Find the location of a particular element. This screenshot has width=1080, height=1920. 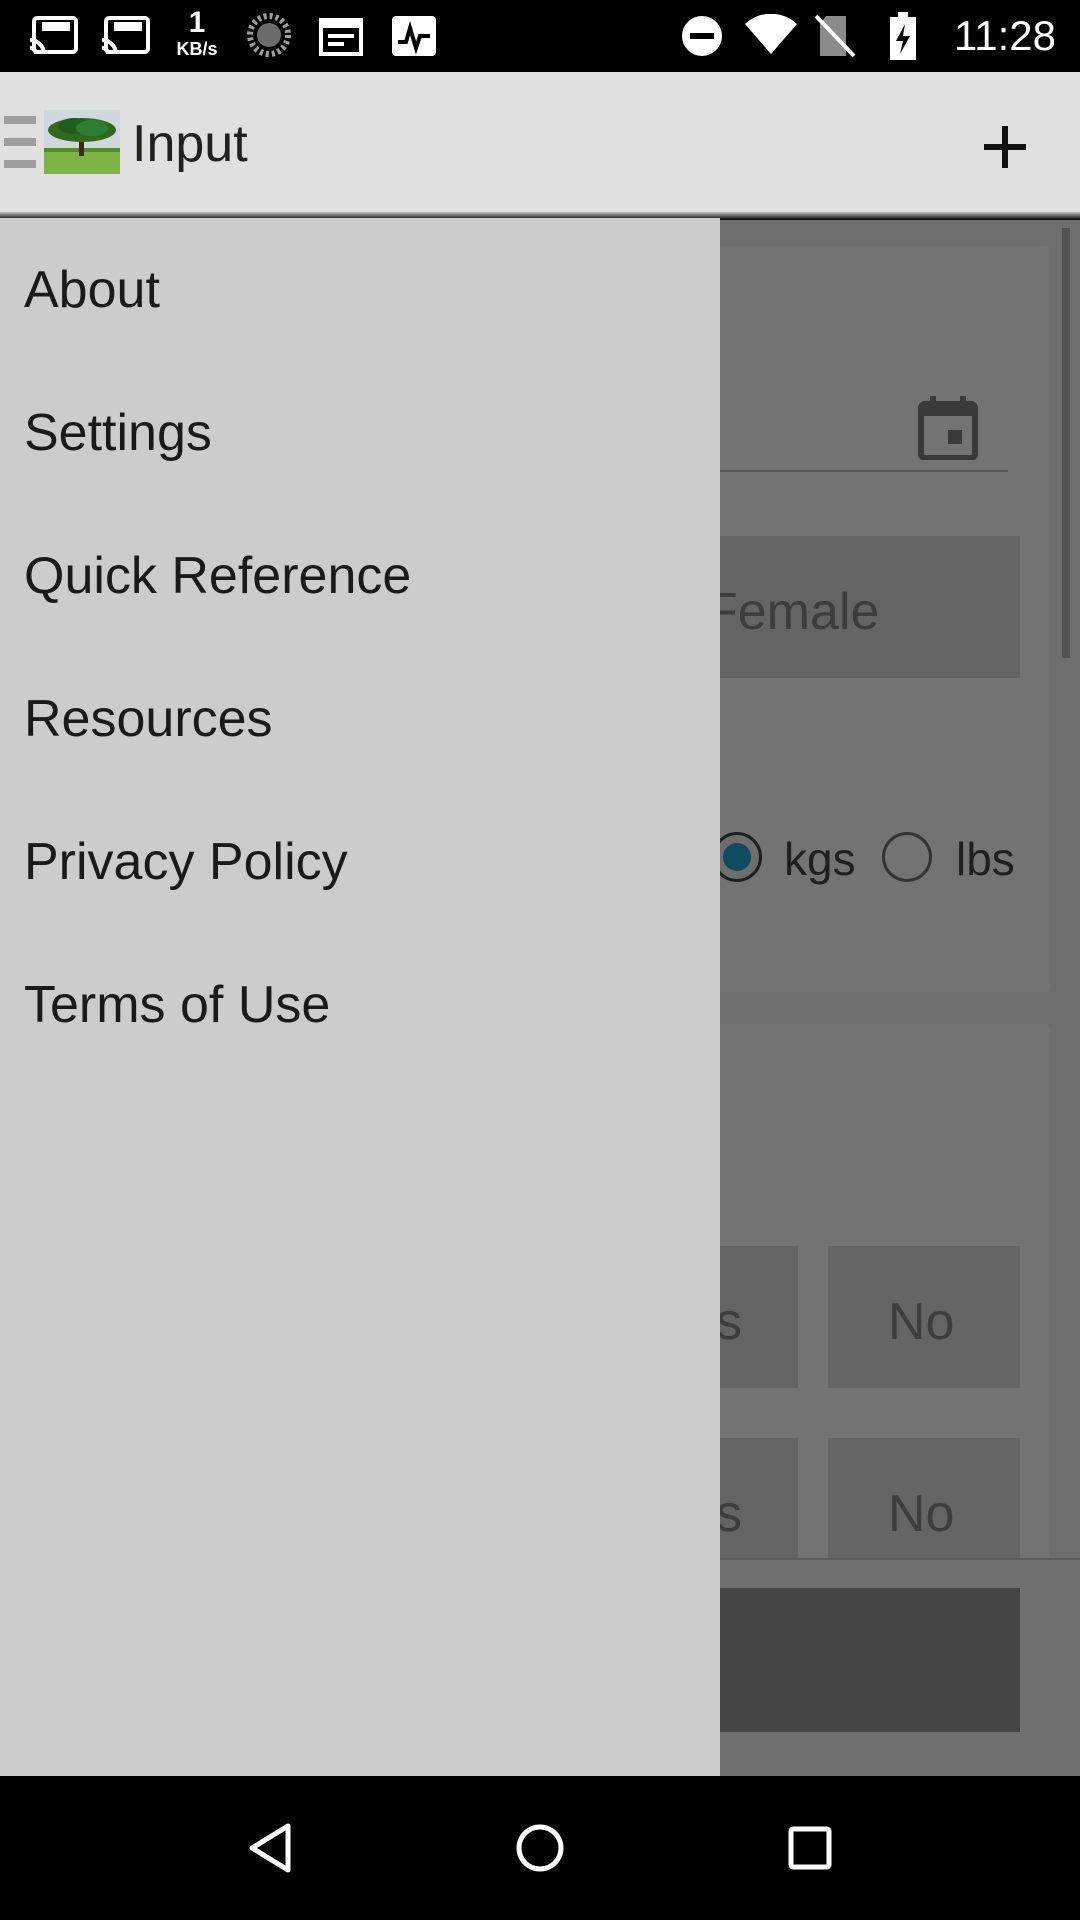

app-bar: Input is located at coordinates (540, 142).